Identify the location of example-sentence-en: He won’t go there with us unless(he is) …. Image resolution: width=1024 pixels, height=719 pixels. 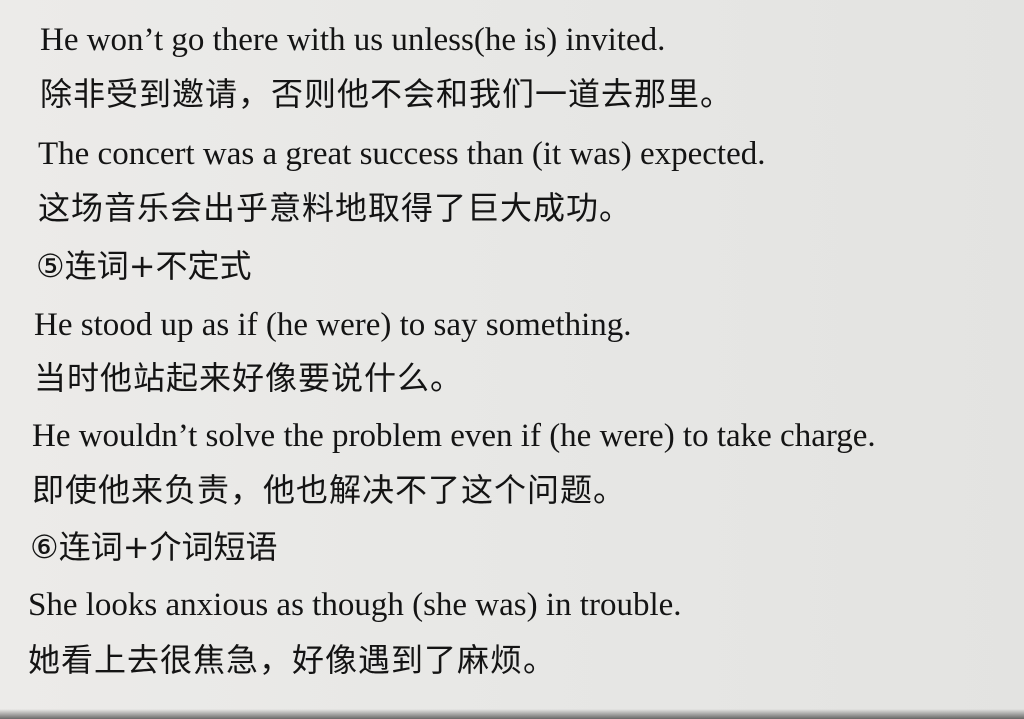
(353, 40).